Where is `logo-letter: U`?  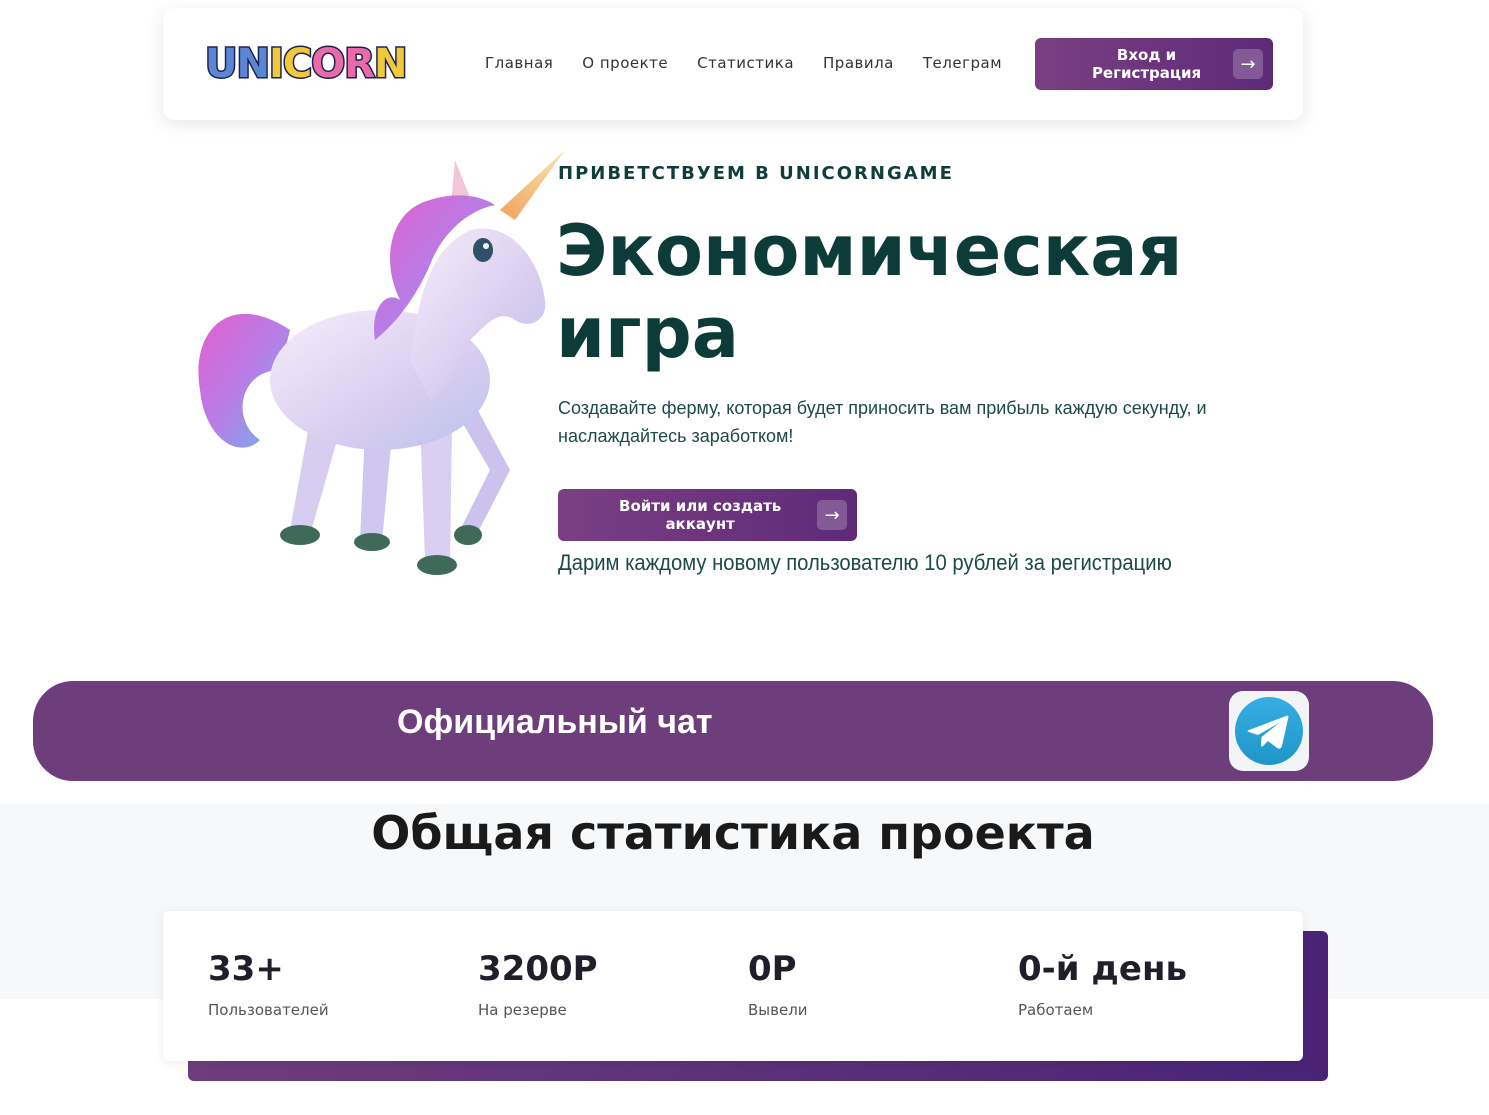
logo-letter: U is located at coordinates (221, 64).